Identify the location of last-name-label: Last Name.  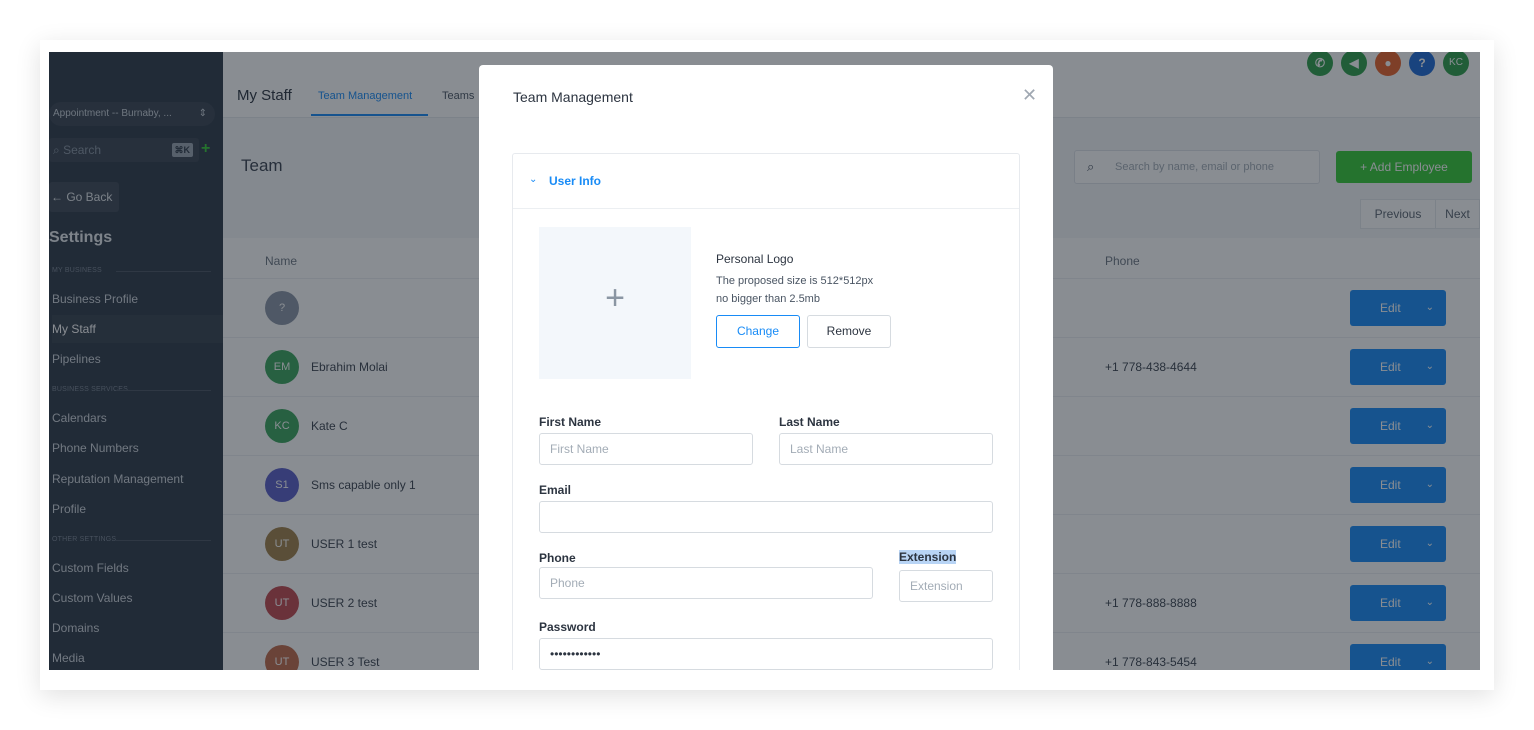
(809, 422).